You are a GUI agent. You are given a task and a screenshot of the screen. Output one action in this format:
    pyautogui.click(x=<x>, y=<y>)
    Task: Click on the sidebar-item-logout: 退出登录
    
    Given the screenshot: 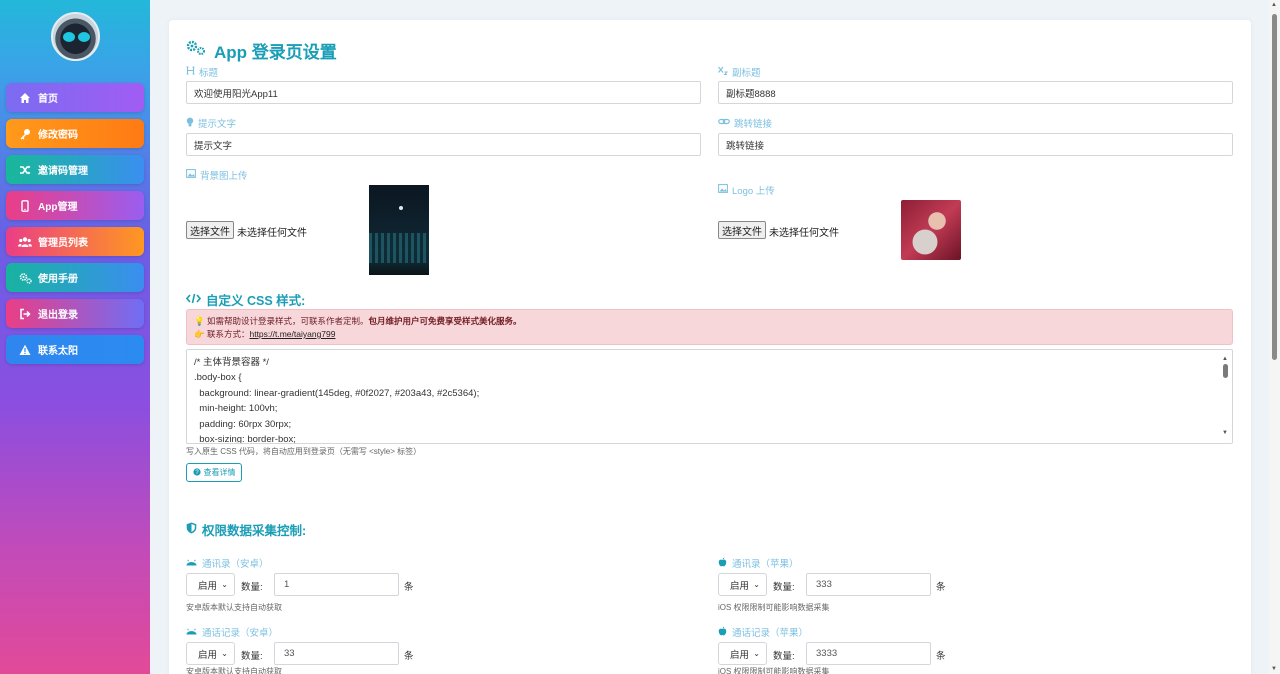 What is the action you would take?
    pyautogui.click(x=75, y=313)
    